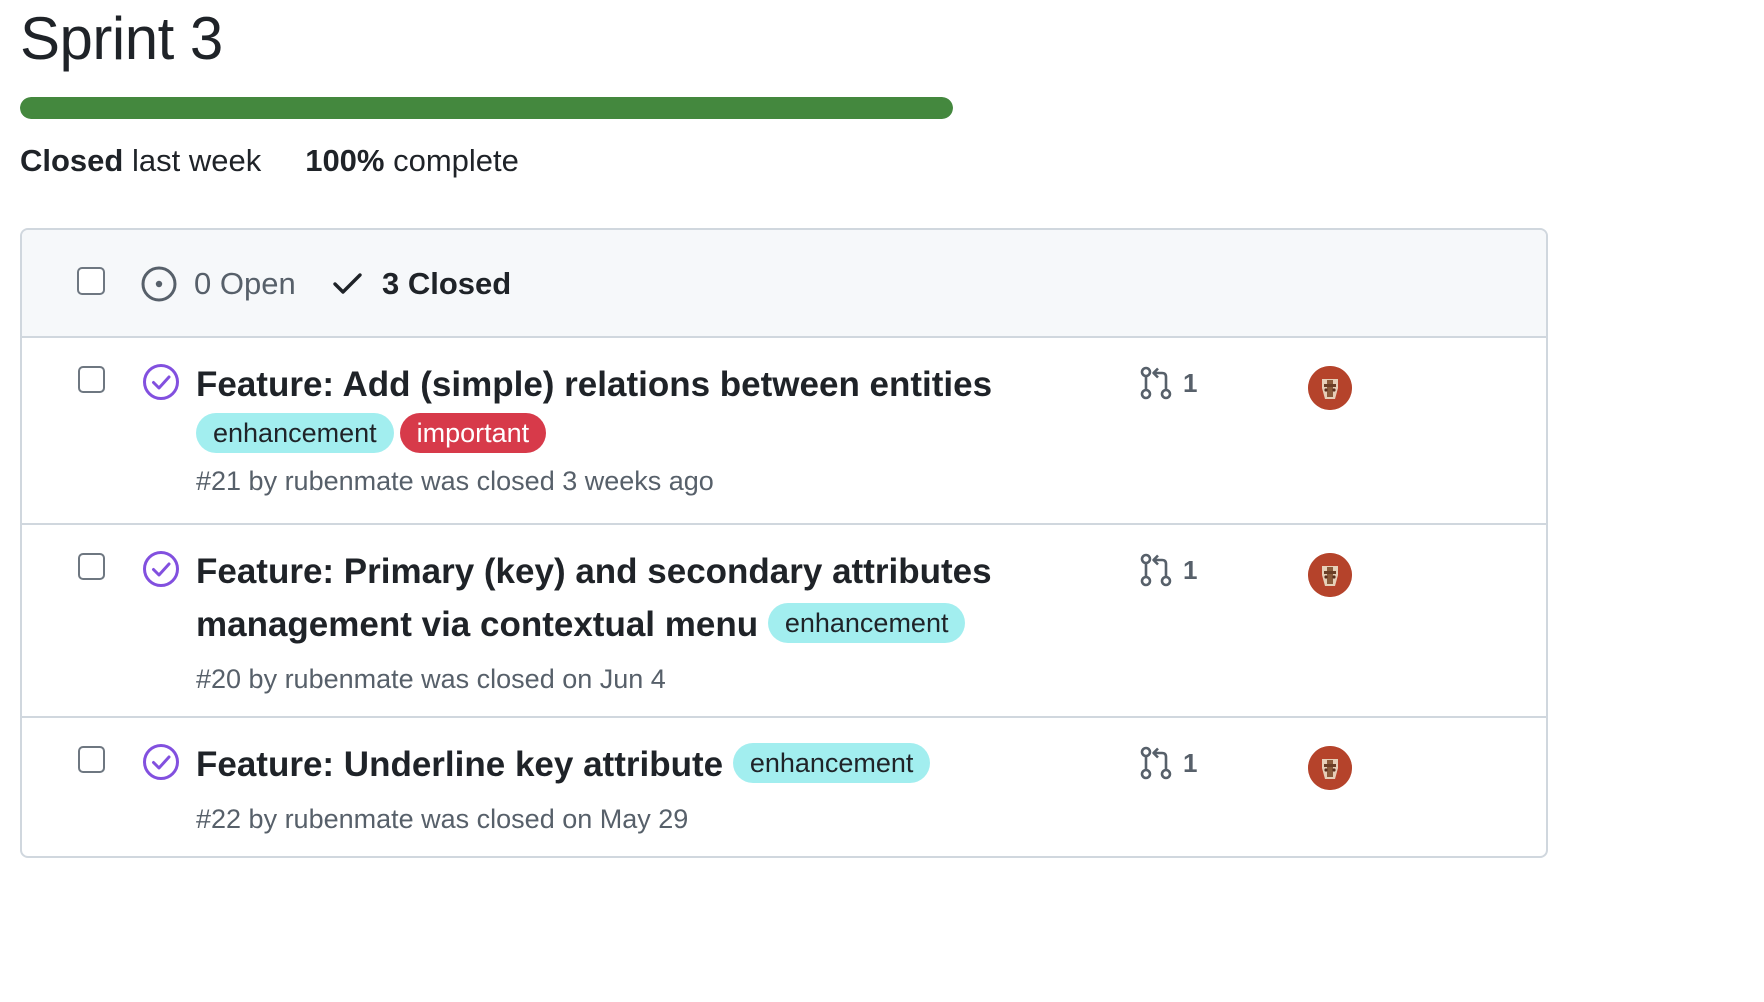  I want to click on select-all-checkbox, so click(91, 281).